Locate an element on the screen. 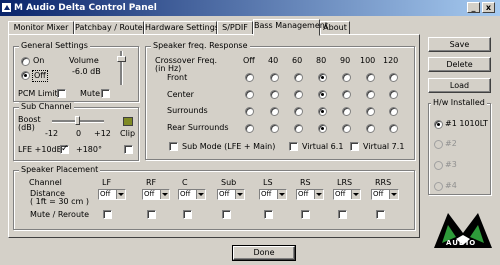  virtual-71-checkbox is located at coordinates (354, 146).